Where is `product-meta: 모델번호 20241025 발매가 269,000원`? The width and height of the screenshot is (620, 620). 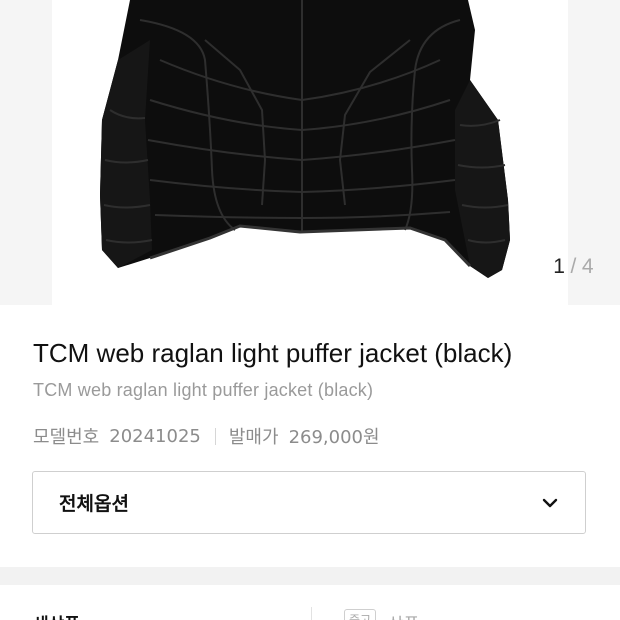
product-meta: 모델번호 20241025 발매가 269,000원 is located at coordinates (206, 436).